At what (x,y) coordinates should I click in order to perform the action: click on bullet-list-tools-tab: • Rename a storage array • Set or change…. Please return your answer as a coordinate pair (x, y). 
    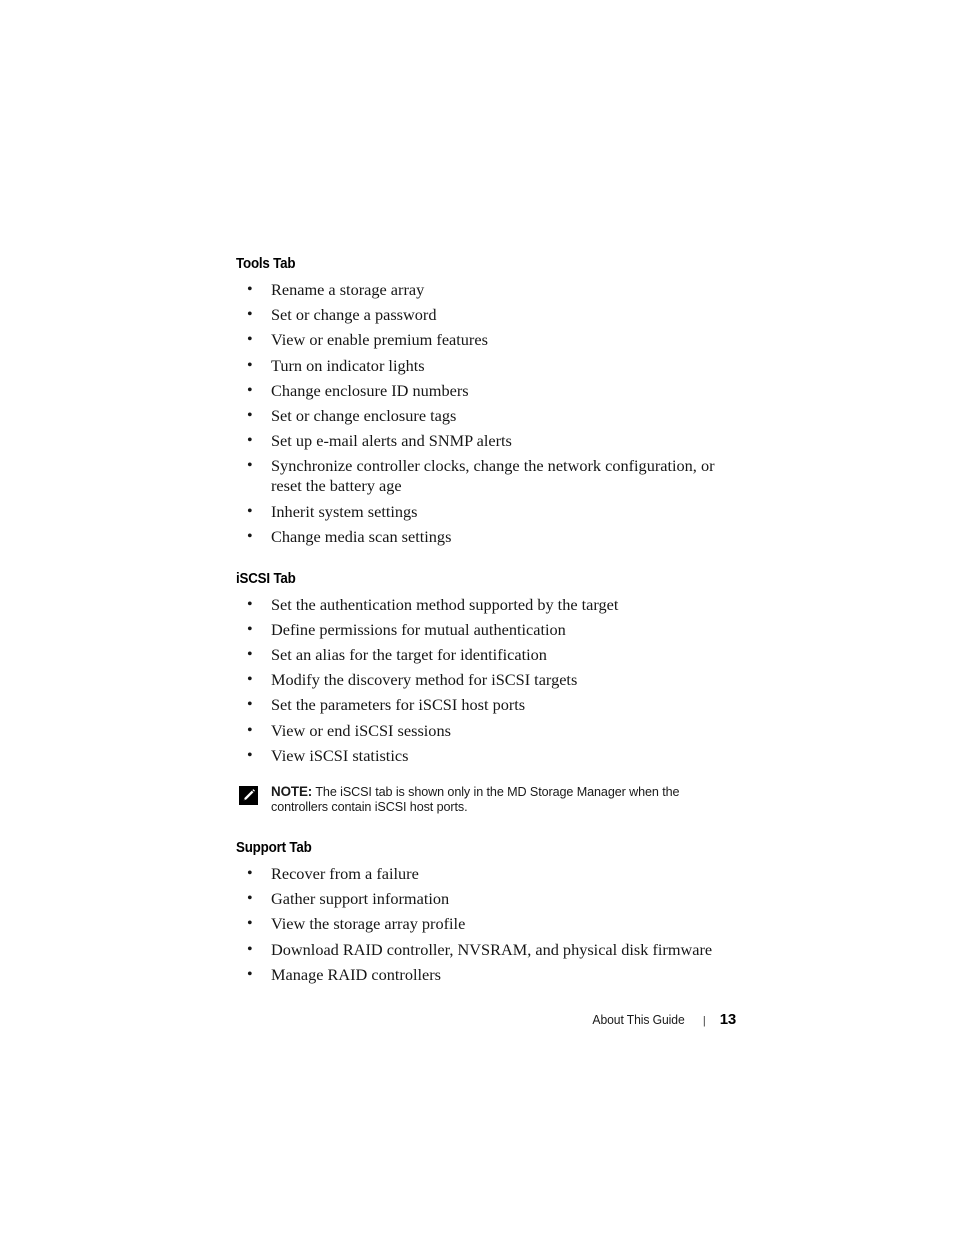
    Looking at the image, I should click on (486, 413).